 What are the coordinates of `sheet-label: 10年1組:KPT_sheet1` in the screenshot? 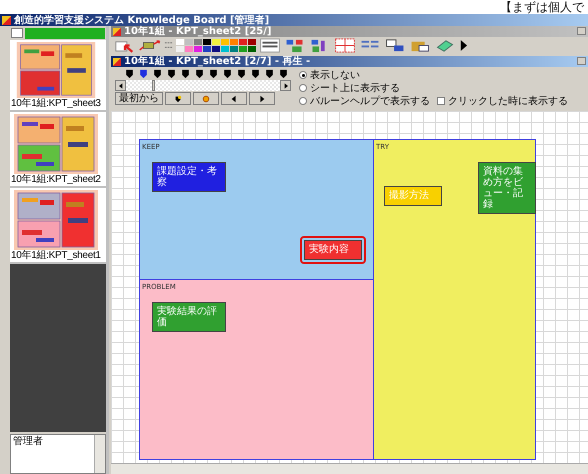 It's located at (58, 256).